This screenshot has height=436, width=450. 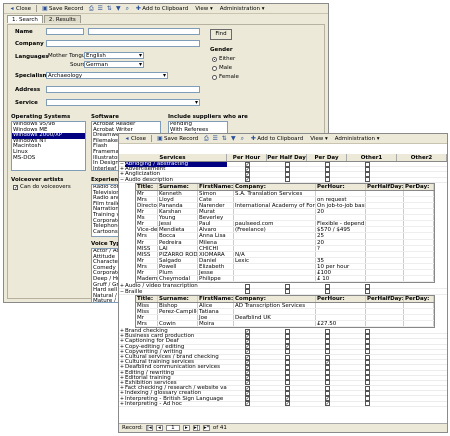 What do you see at coordinates (109, 8) in the screenshot?
I see `sort-icon: ⇅` at bounding box center [109, 8].